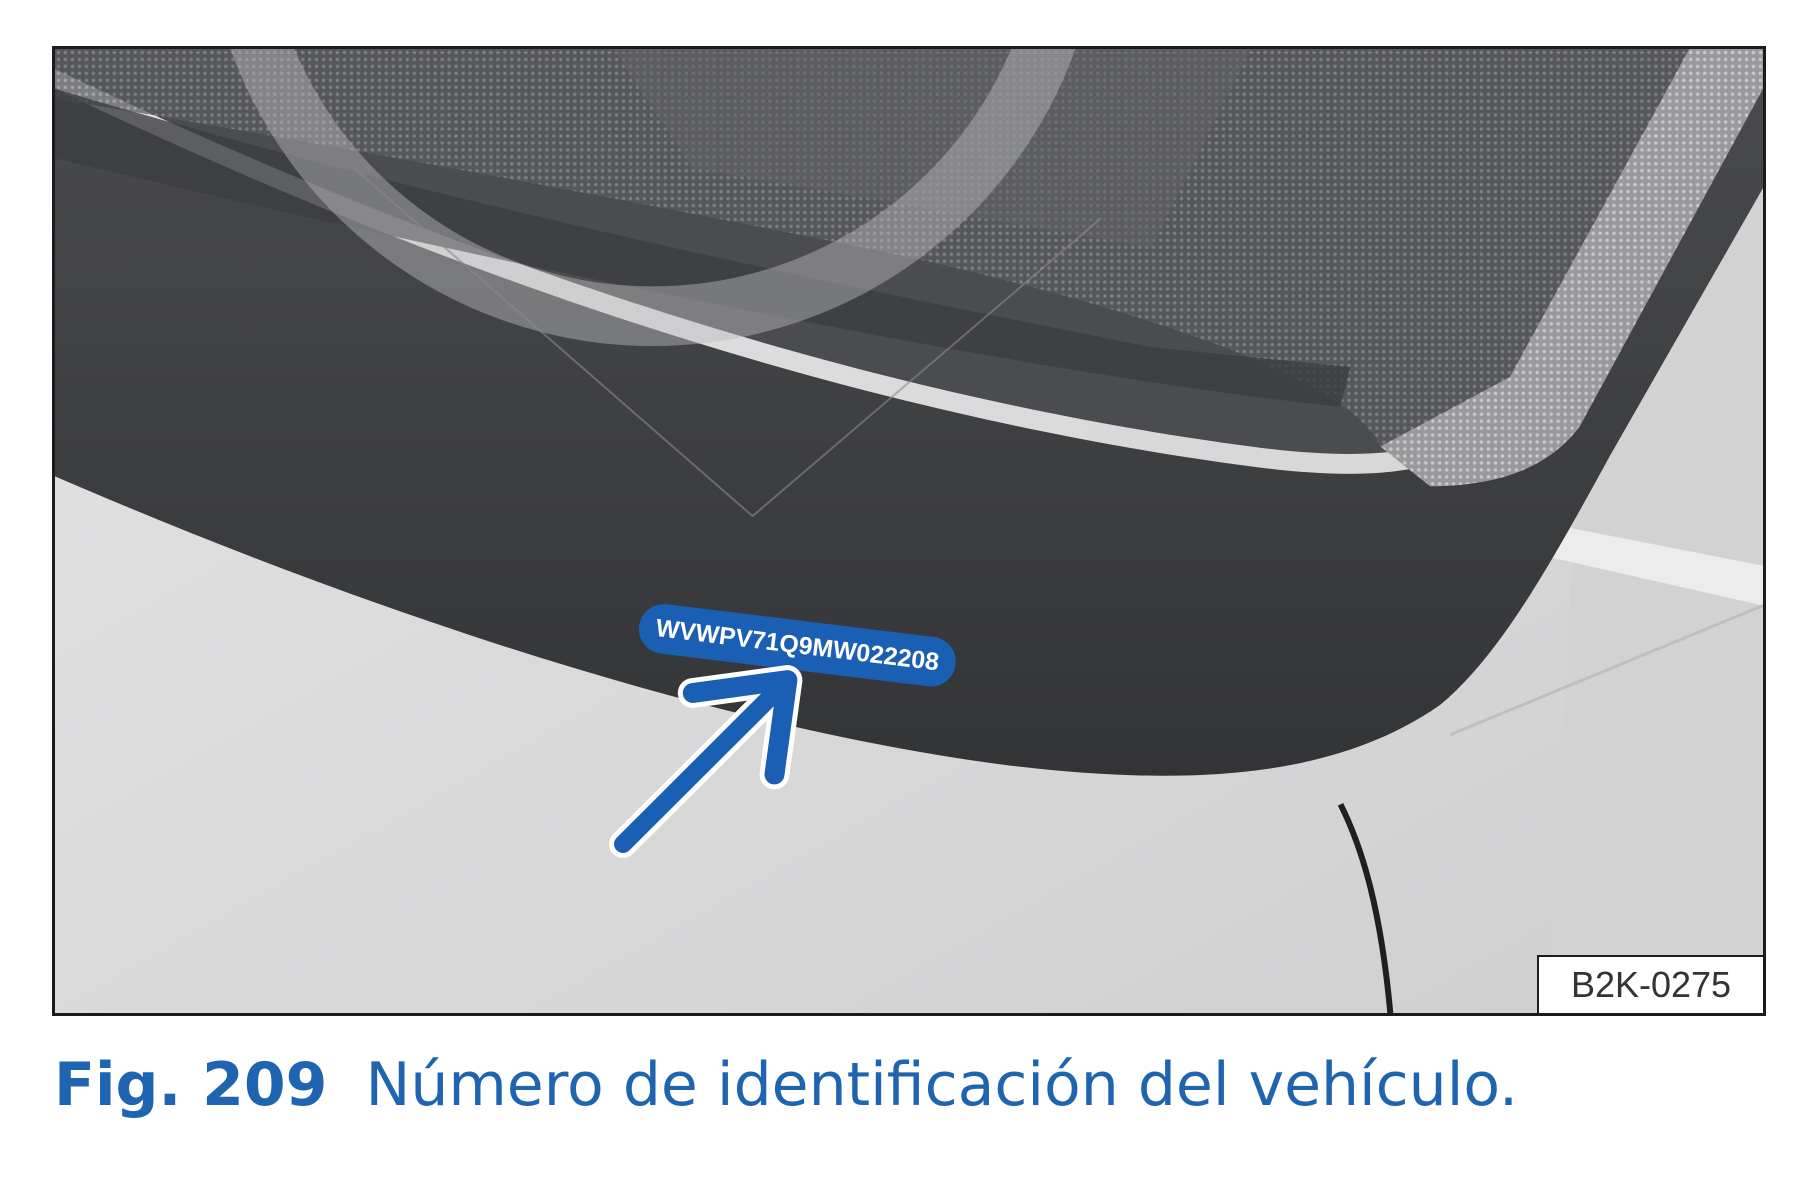 This screenshot has height=1200, width=1800. I want to click on figure-caption-text: Número de identificación del vehículo., so click(942, 1085).